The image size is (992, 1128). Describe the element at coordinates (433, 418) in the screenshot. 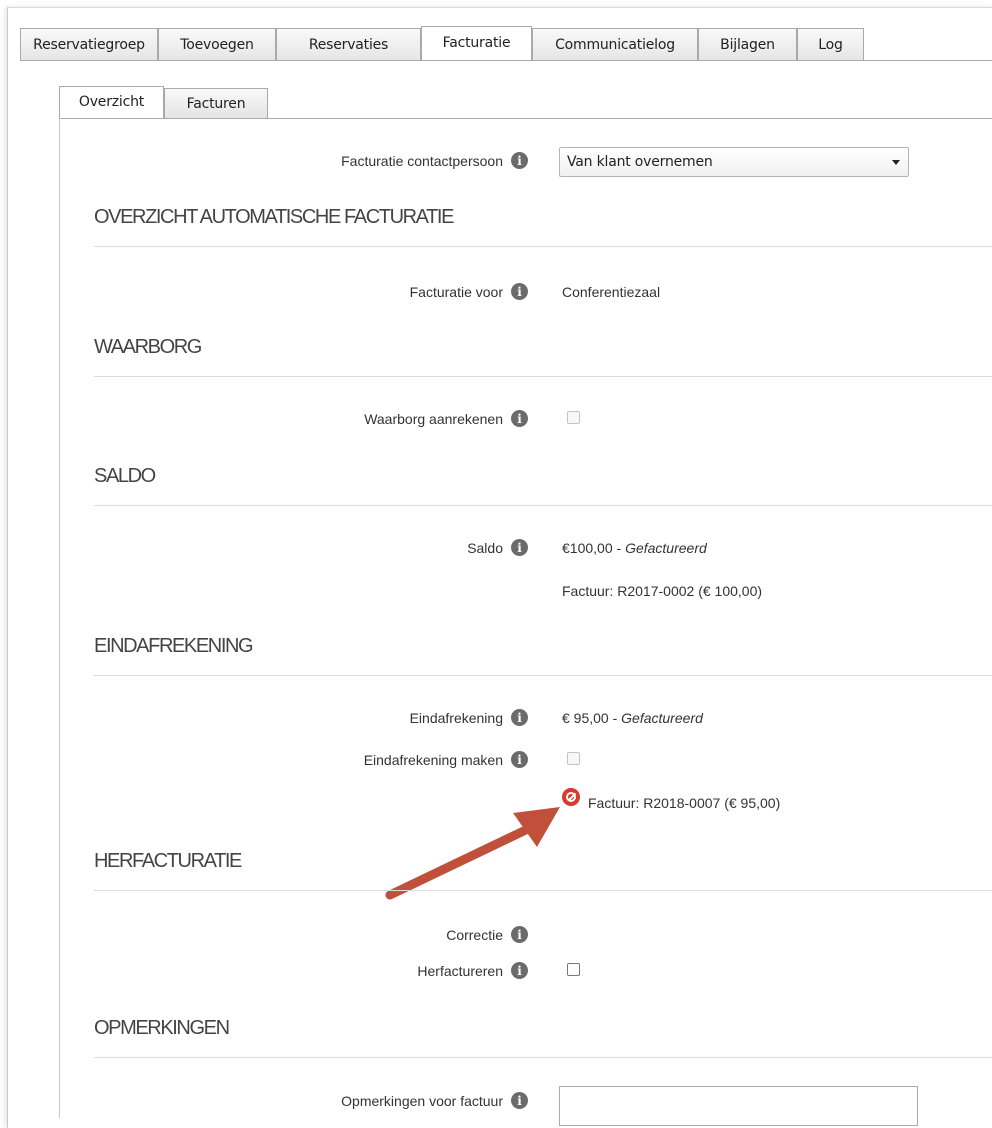

I see `waarborg-text: Waarborg aanrekenen` at that location.